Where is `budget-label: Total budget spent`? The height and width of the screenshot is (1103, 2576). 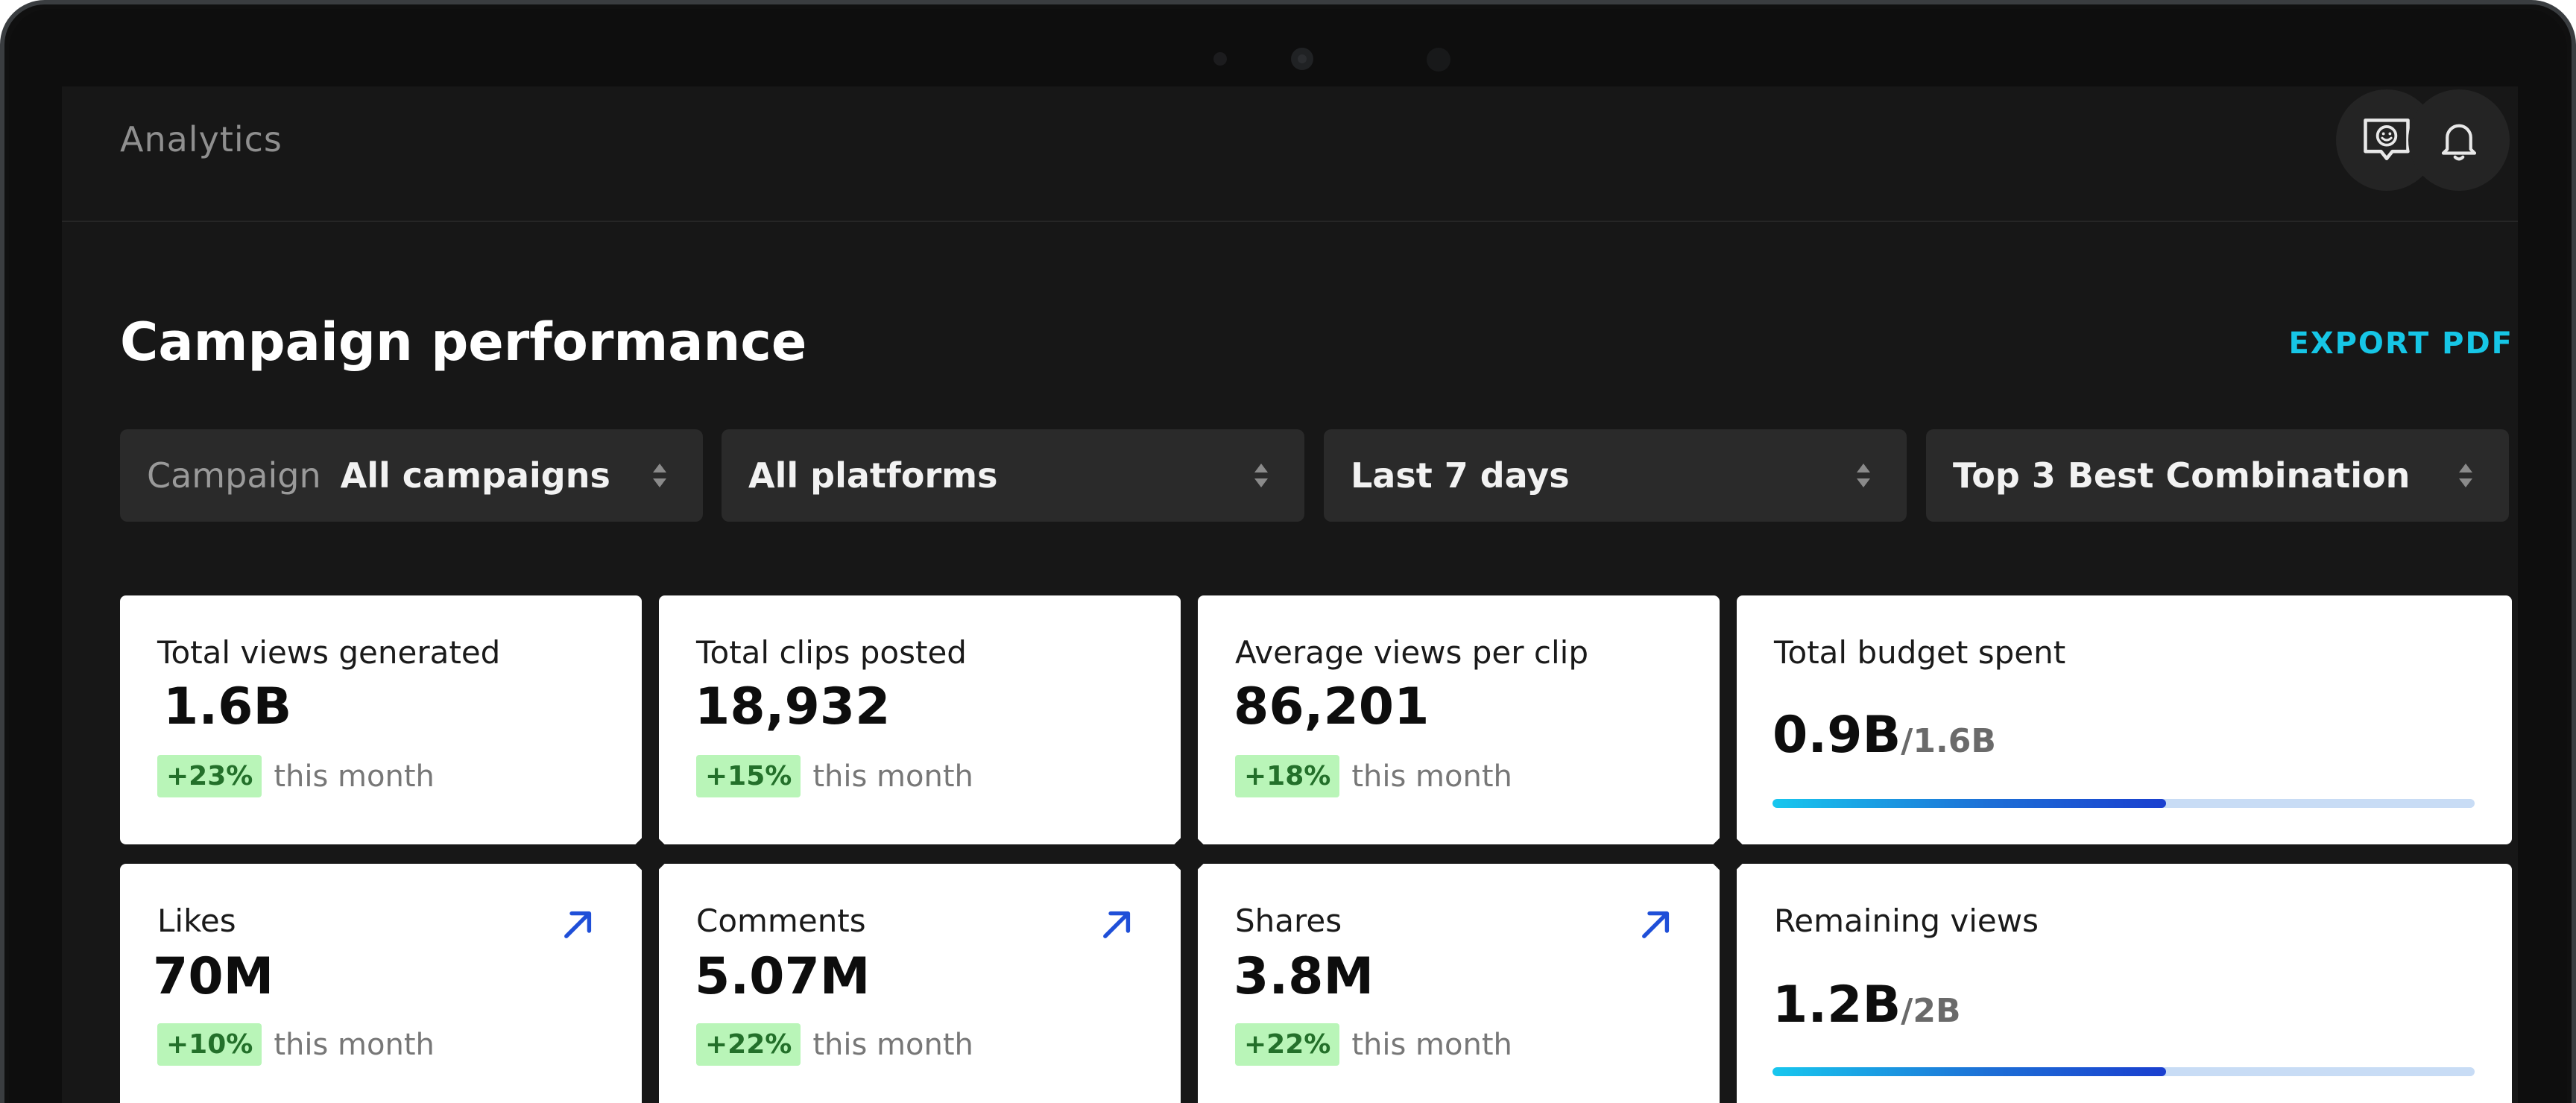
budget-label: Total budget spent is located at coordinates (1920, 652).